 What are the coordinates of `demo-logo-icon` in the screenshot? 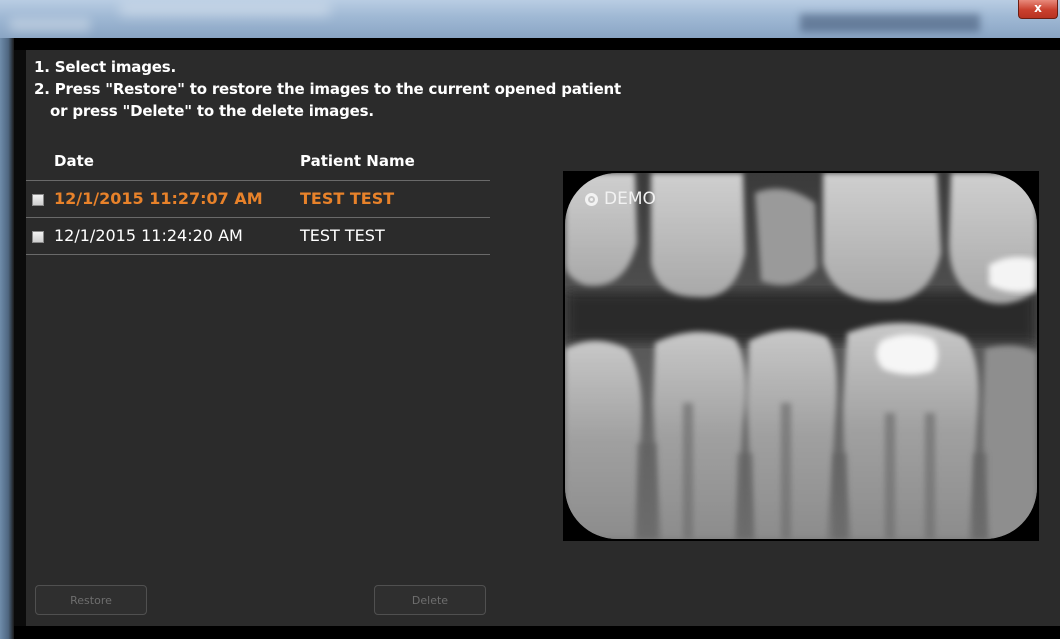 It's located at (591, 199).